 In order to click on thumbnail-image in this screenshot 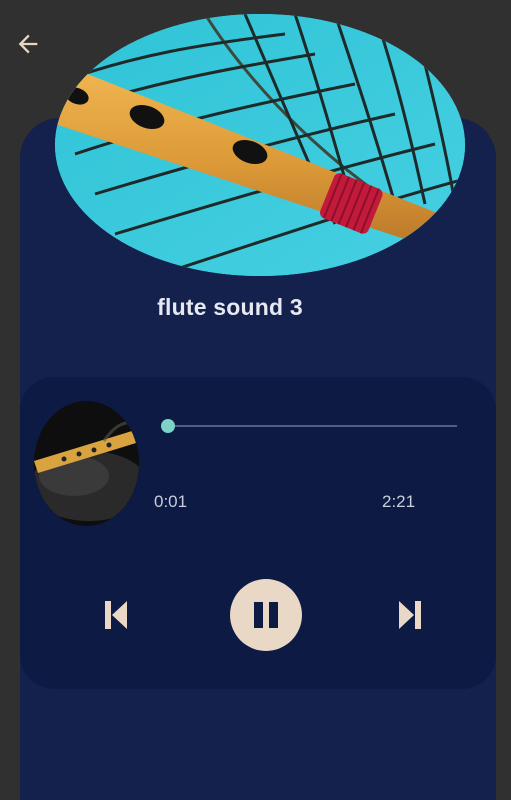, I will do `click(86, 463)`.